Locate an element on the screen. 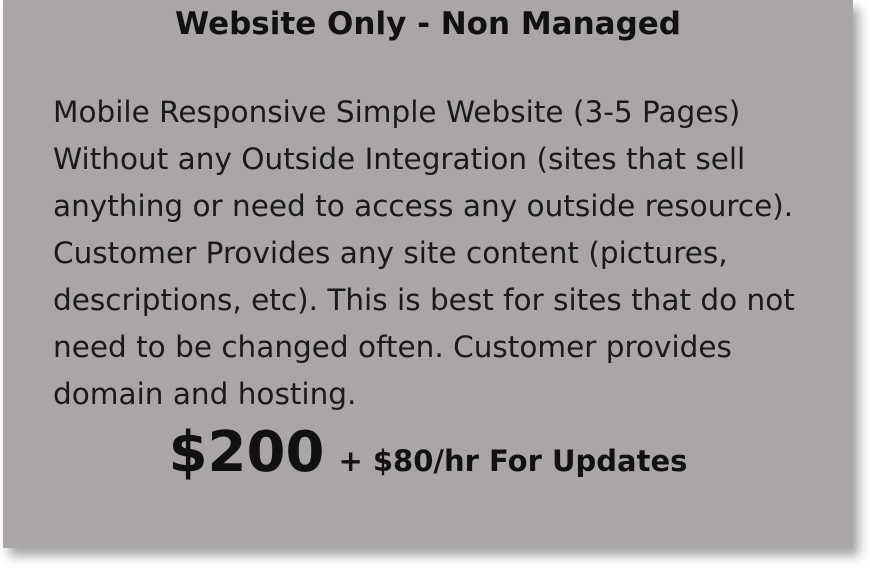 Image resolution: width=870 pixels, height=575 pixels. price-row: $200 + $80/hr For Updates is located at coordinates (428, 452).